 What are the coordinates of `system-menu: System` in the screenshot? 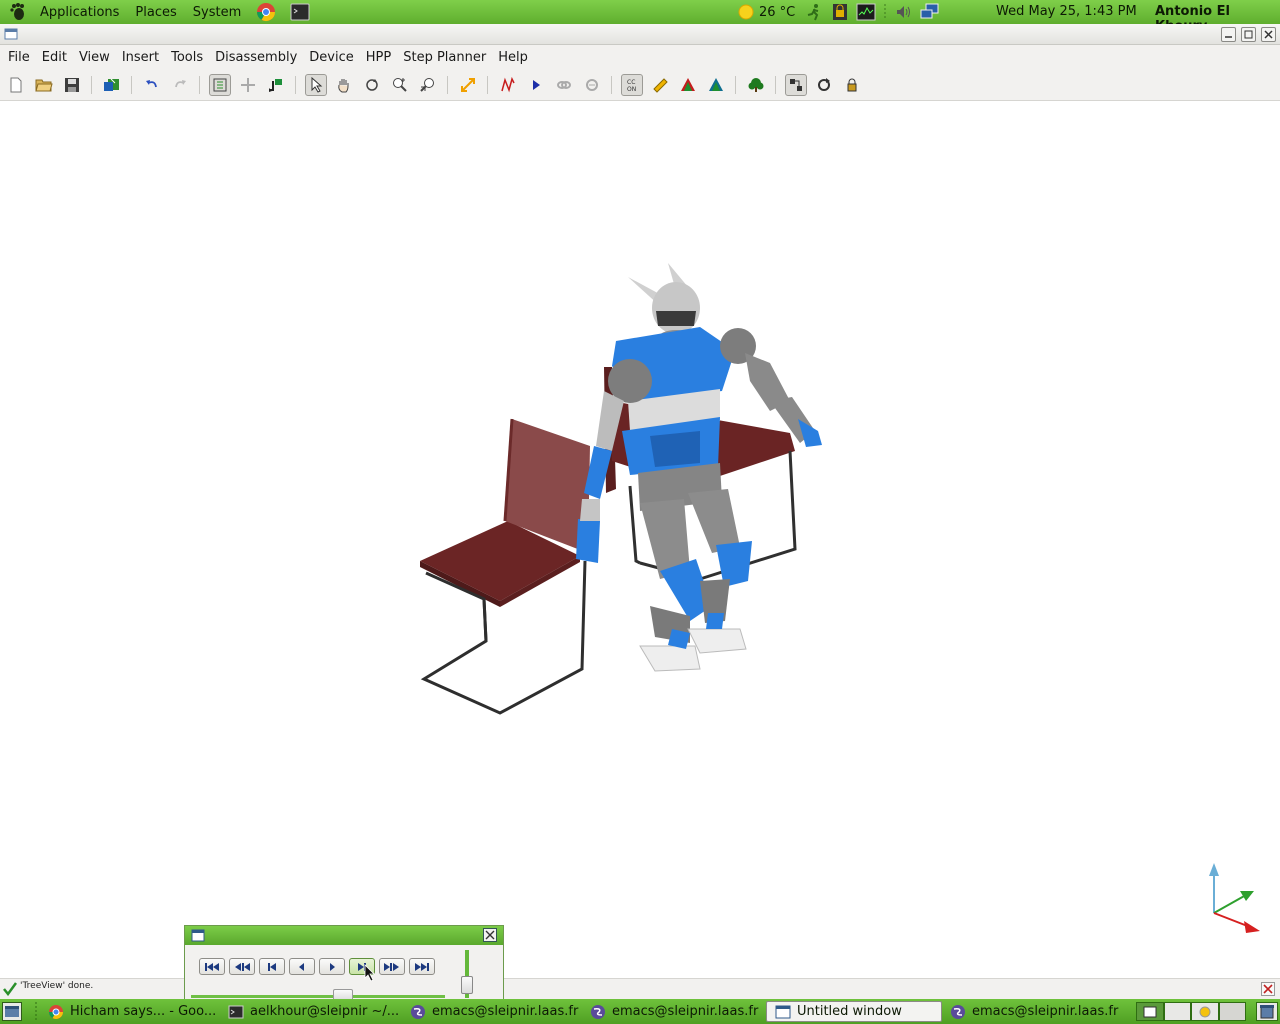 It's located at (217, 12).